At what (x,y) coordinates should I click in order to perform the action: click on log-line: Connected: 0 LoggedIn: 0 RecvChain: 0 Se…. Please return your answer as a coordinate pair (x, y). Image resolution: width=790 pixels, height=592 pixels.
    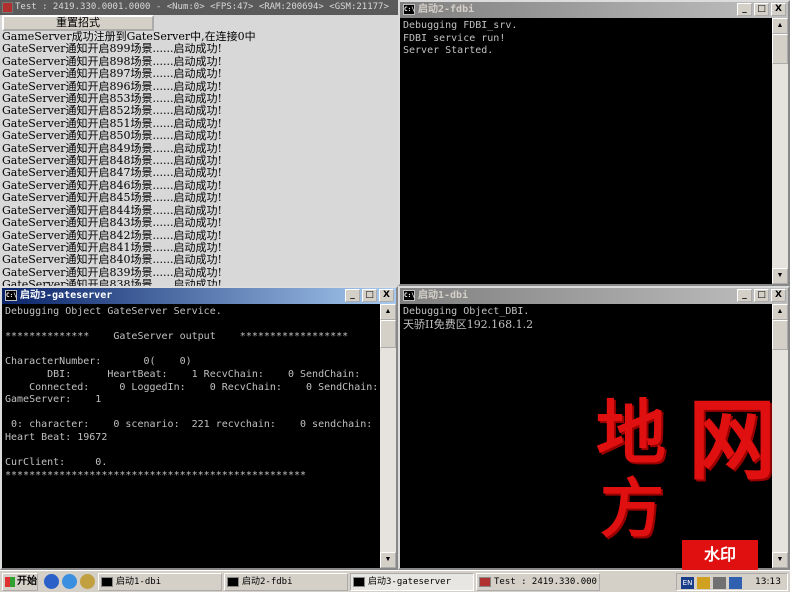
    Looking at the image, I should click on (192, 387).